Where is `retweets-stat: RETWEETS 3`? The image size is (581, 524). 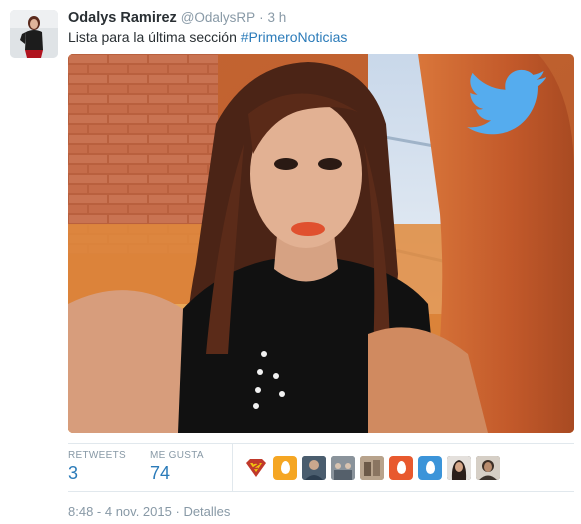 retweets-stat: RETWEETS 3 is located at coordinates (97, 467).